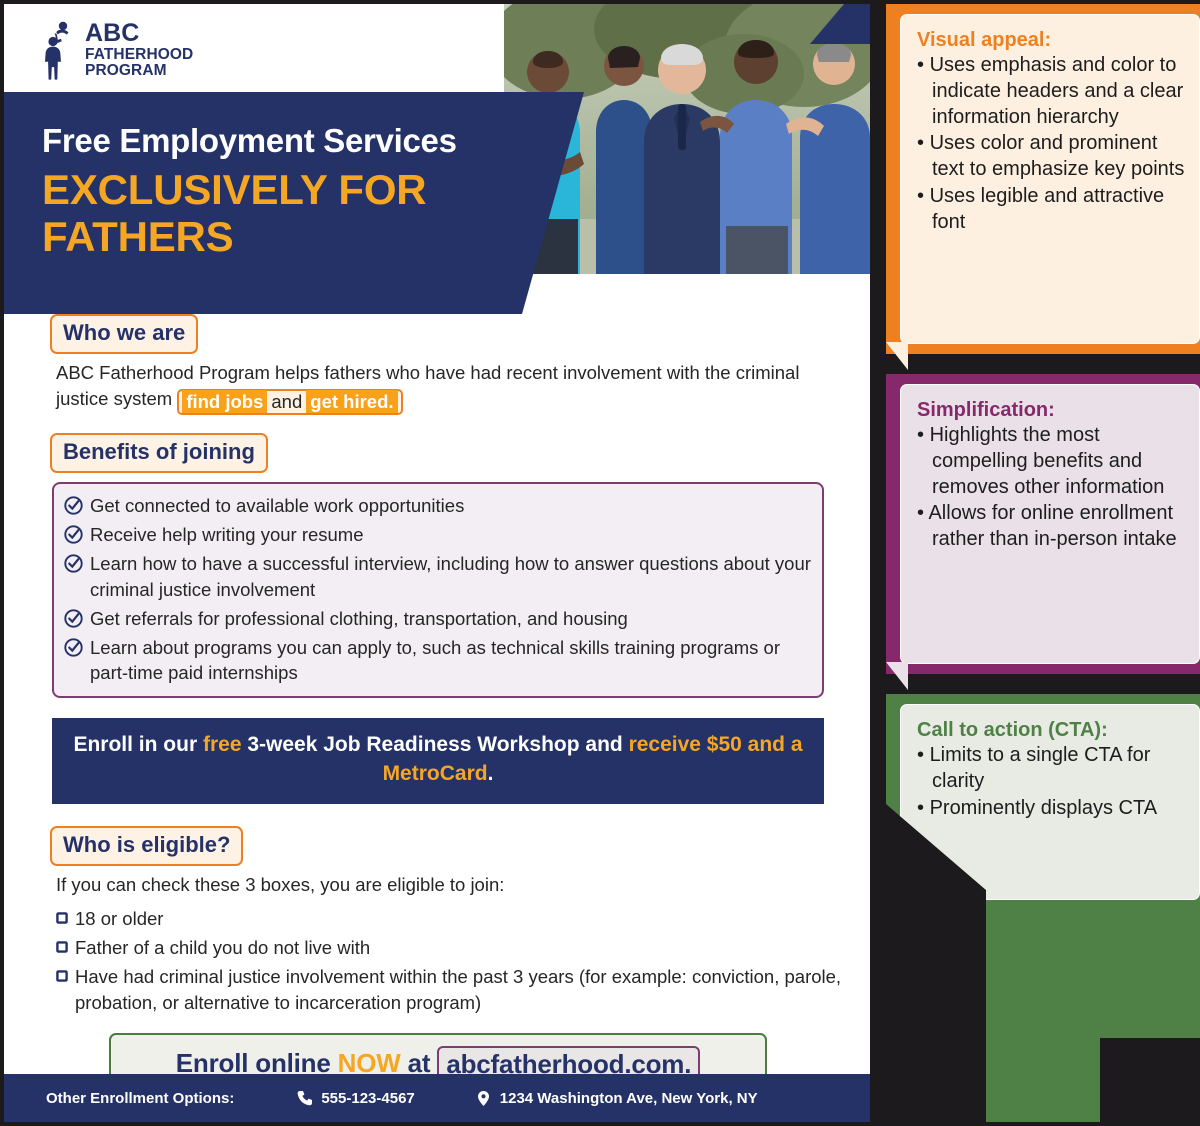  I want to click on logo-line-1: ABC, so click(112, 33).